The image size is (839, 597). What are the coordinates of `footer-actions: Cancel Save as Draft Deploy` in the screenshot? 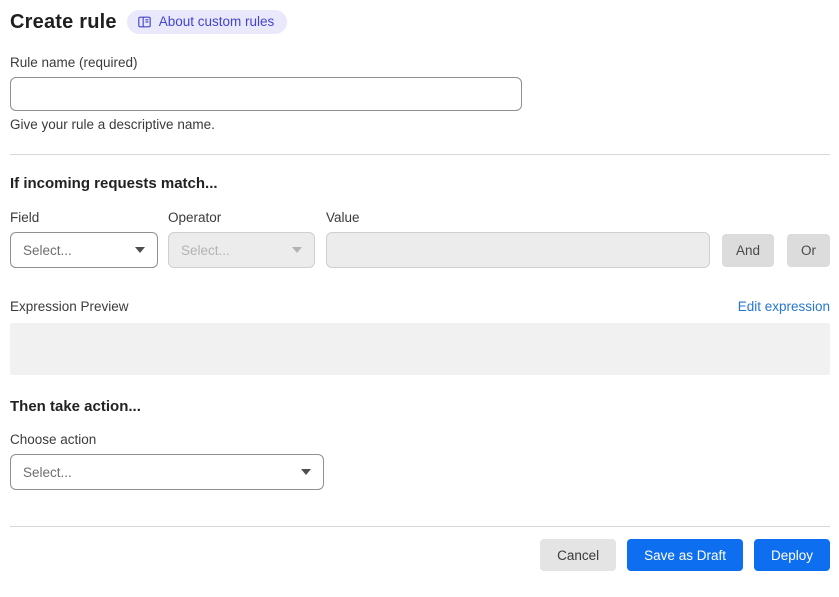 It's located at (420, 555).